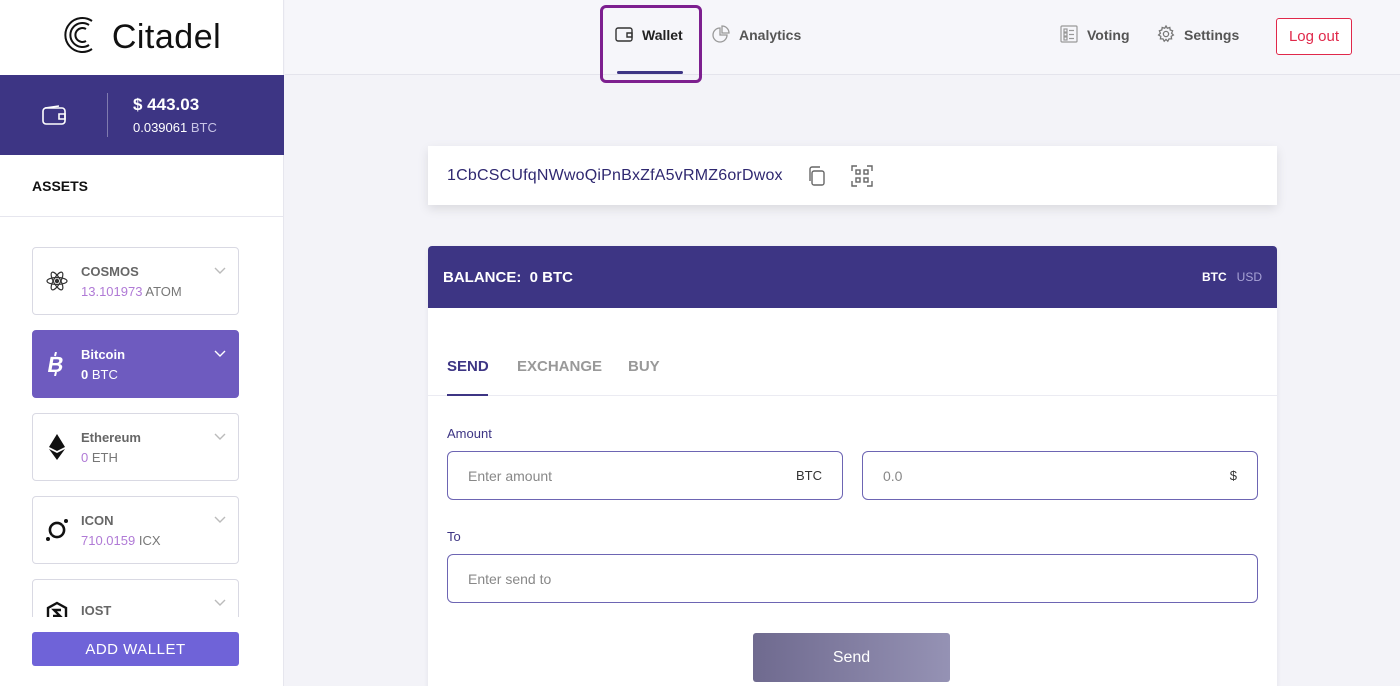  I want to click on copy-icon, so click(817, 175).